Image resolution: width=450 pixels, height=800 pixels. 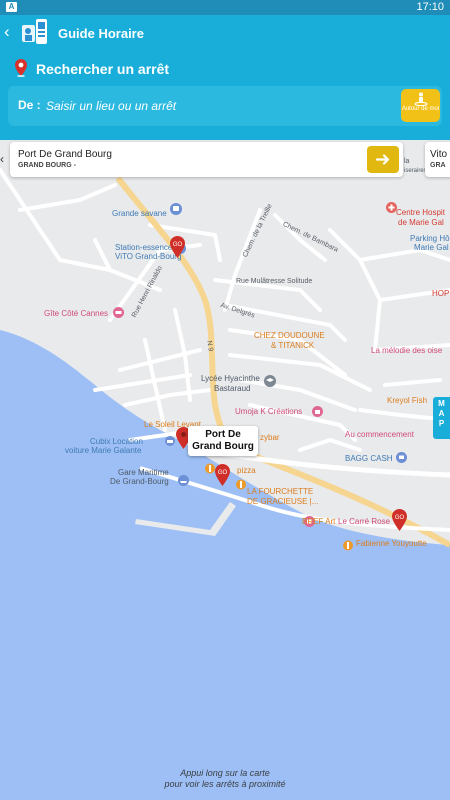 What do you see at coordinates (11, 7) in the screenshot?
I see `notification-icon: A` at bounding box center [11, 7].